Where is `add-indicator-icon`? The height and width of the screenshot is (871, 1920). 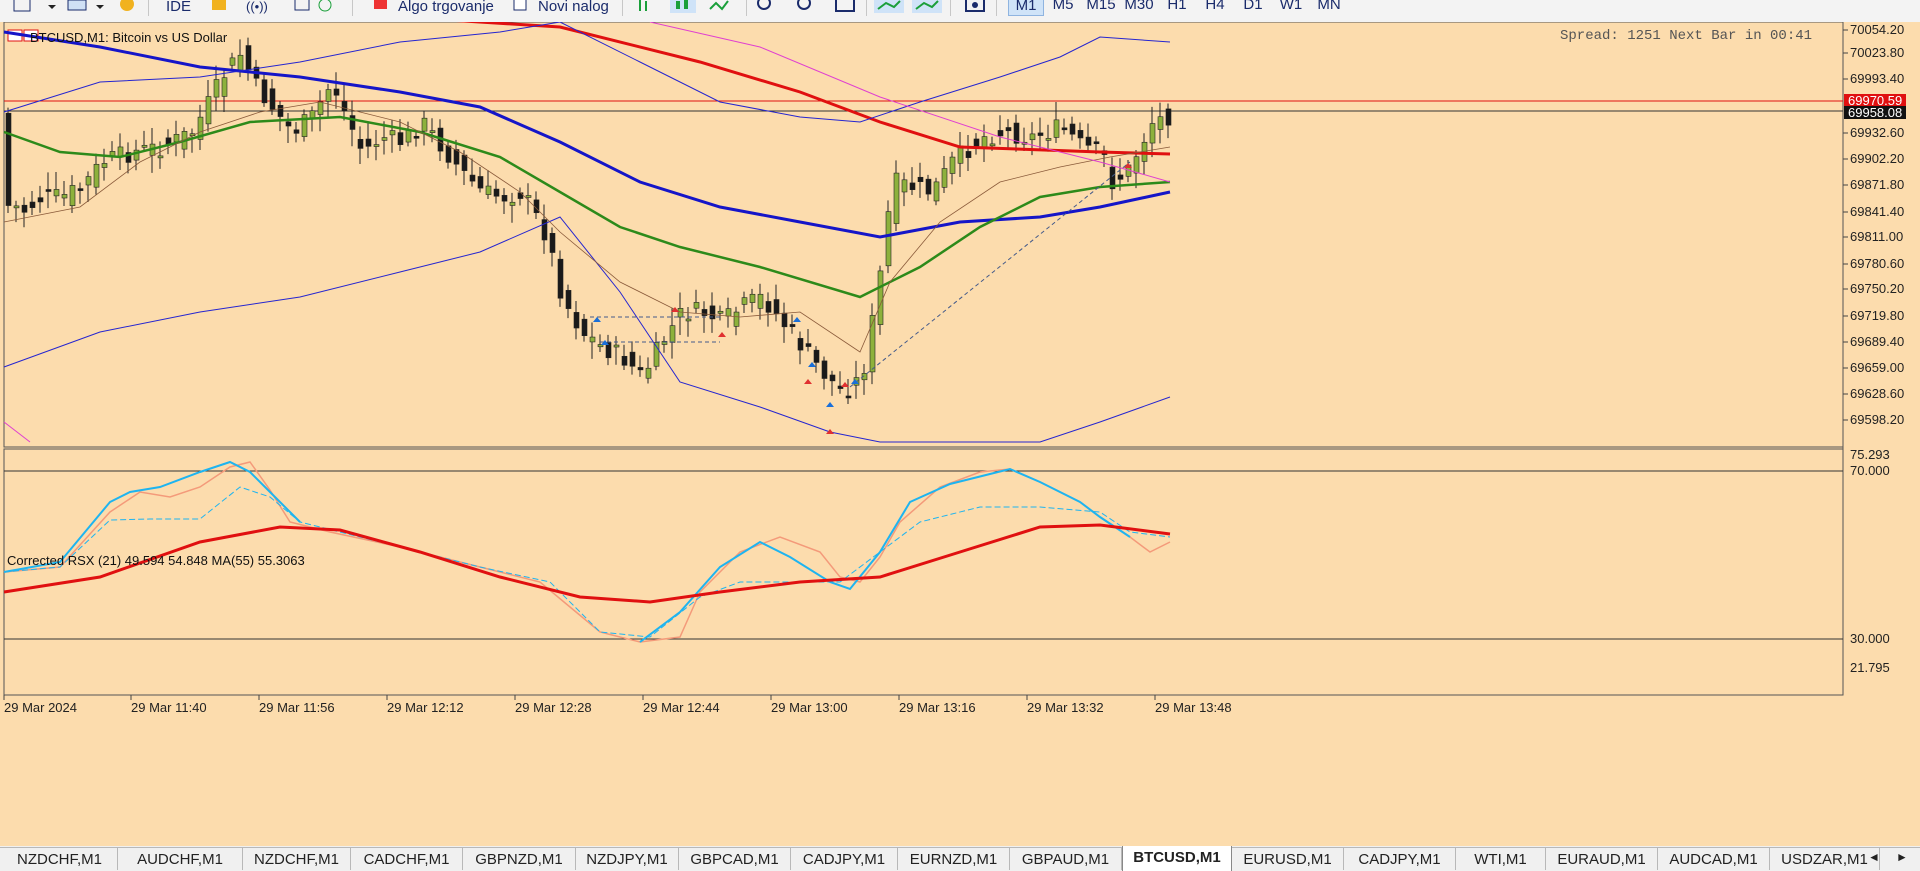
add-indicator-icon is located at coordinates (313, 8).